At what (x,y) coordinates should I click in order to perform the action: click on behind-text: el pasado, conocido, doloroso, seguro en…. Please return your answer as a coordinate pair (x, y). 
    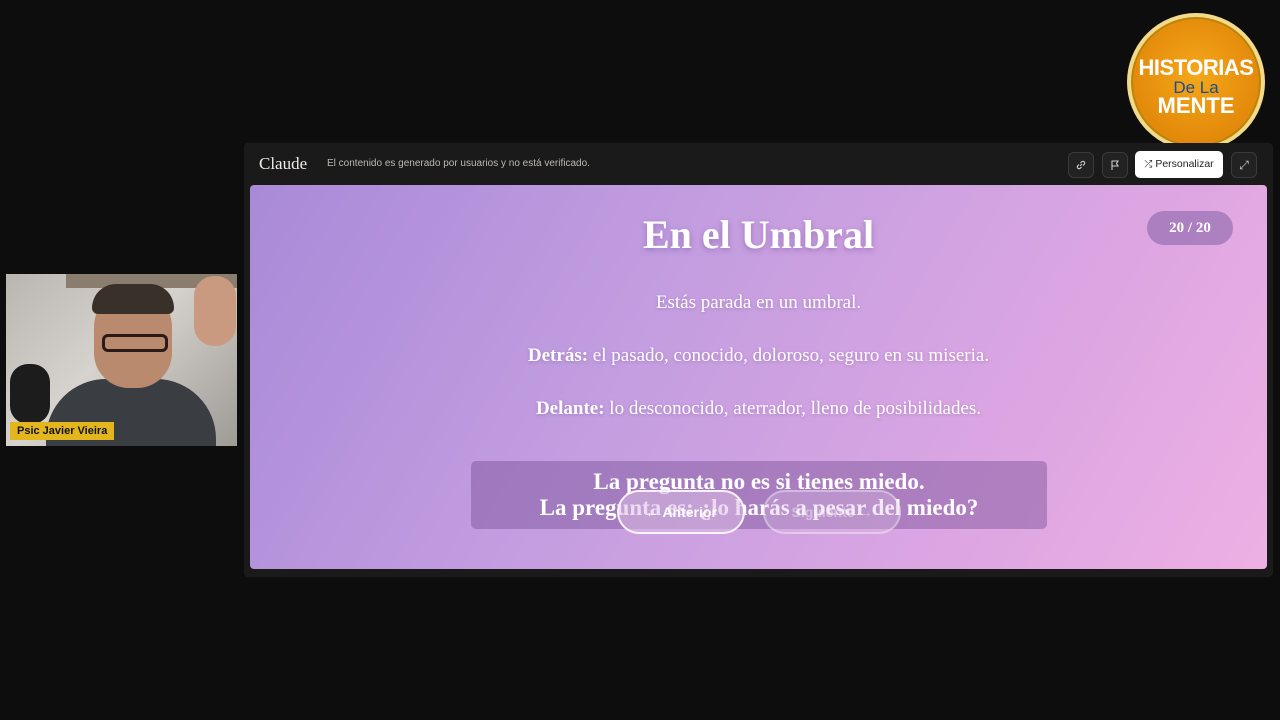
    Looking at the image, I should click on (789, 355).